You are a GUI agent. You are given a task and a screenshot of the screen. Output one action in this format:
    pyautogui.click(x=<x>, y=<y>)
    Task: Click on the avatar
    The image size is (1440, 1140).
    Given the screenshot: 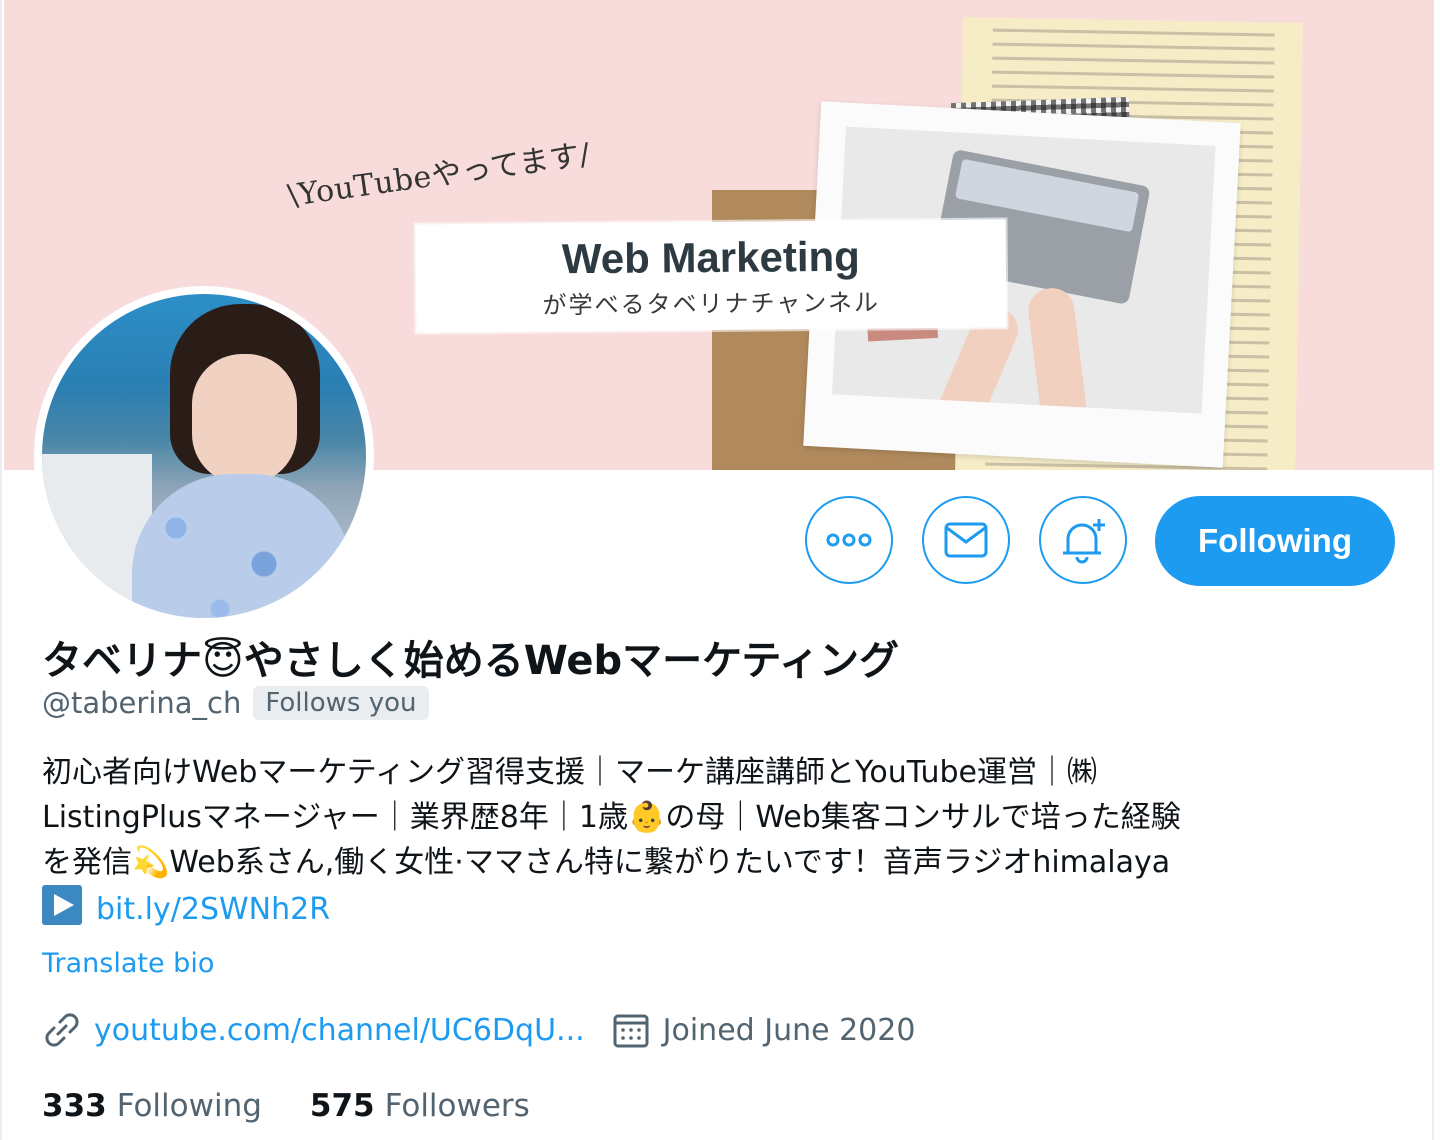 What is the action you would take?
    pyautogui.click(x=204, y=456)
    